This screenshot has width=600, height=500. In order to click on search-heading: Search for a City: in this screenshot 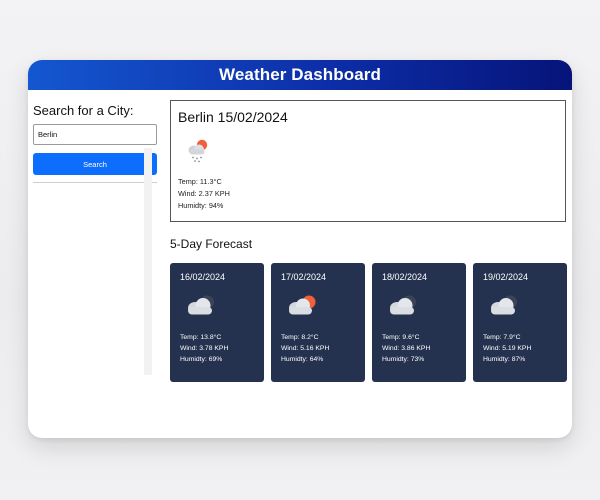, I will do `click(83, 110)`.